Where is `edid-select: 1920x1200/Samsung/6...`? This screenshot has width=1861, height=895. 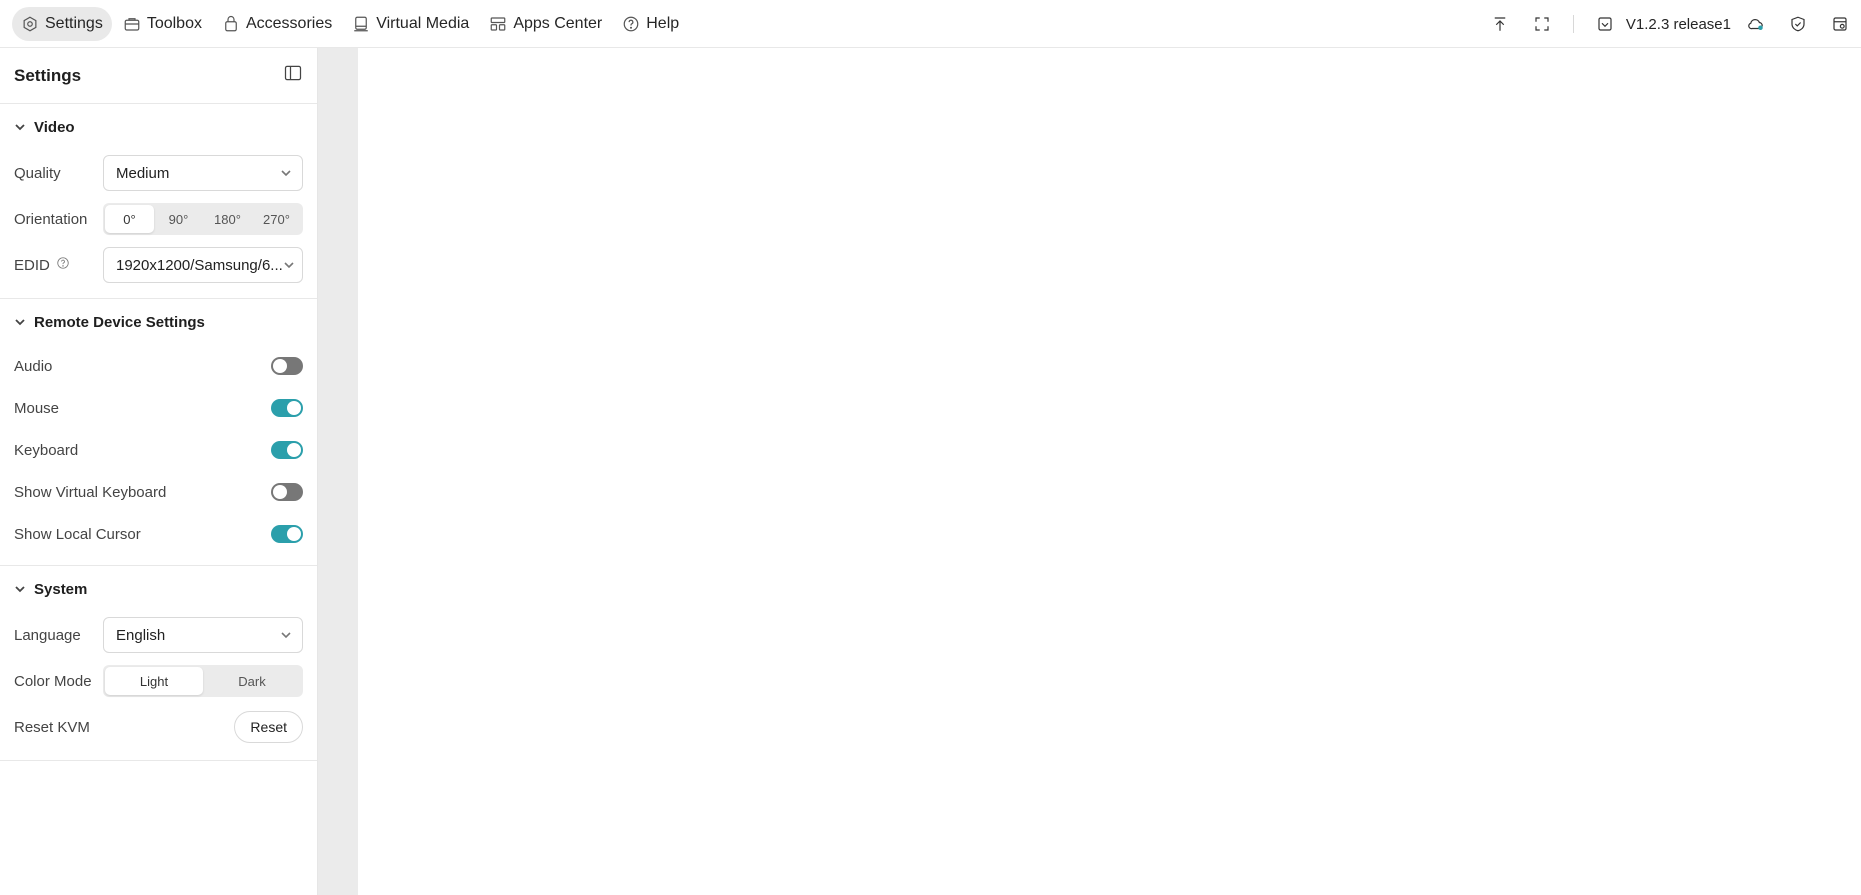 edid-select: 1920x1200/Samsung/6... is located at coordinates (203, 265).